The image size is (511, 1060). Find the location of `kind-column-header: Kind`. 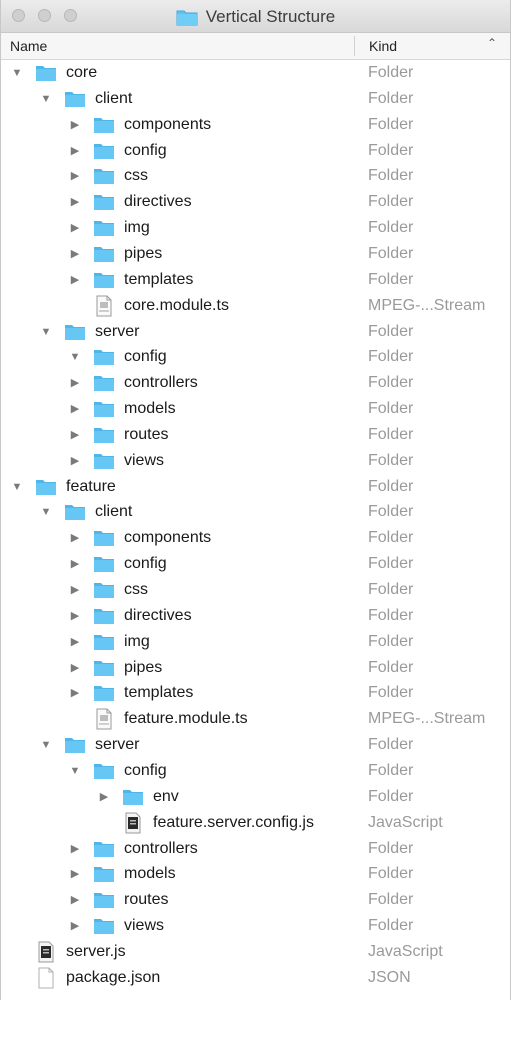

kind-column-header: Kind is located at coordinates (383, 46).